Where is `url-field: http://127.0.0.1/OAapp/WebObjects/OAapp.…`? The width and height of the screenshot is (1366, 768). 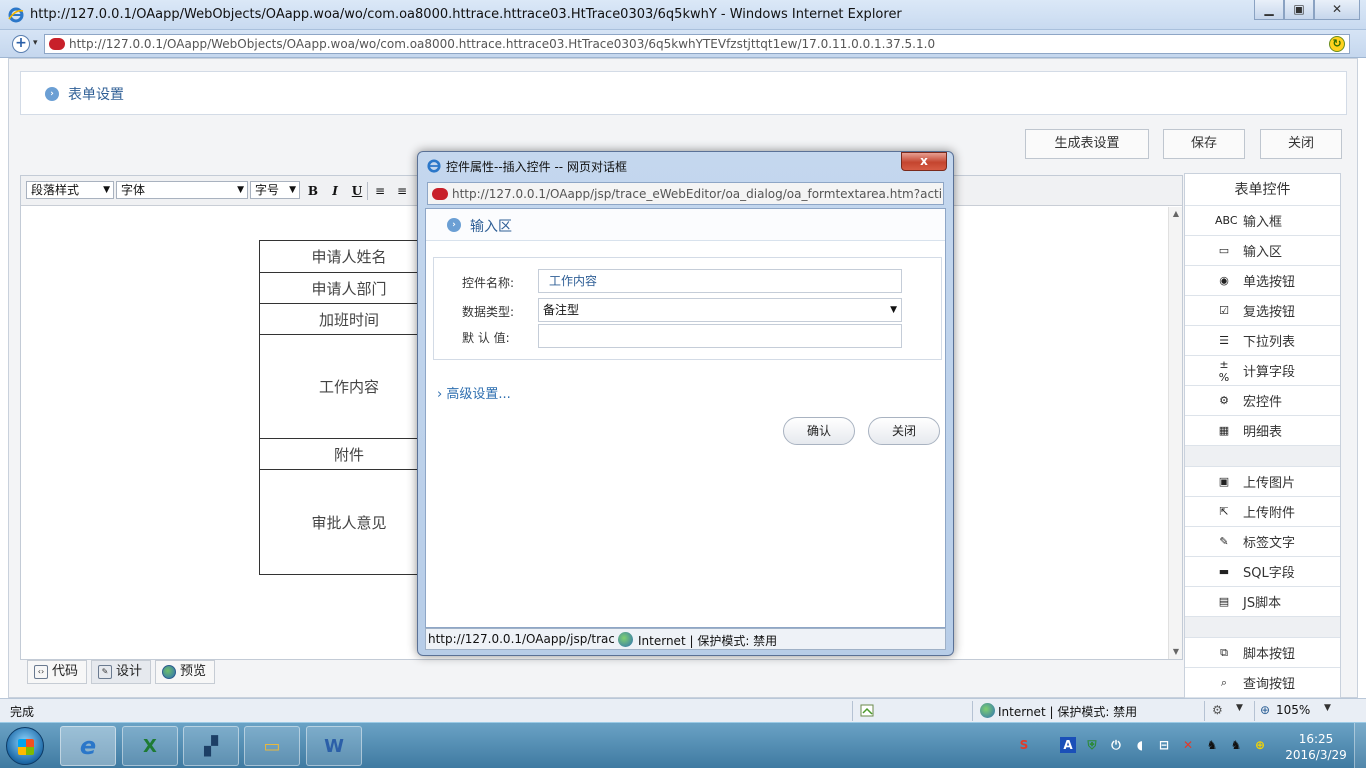
url-field: http://127.0.0.1/OAapp/WebObjects/OAapp.… is located at coordinates (697, 44).